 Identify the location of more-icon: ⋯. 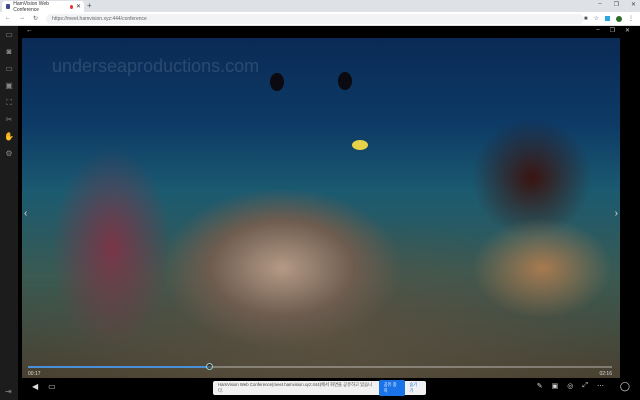
(600, 386).